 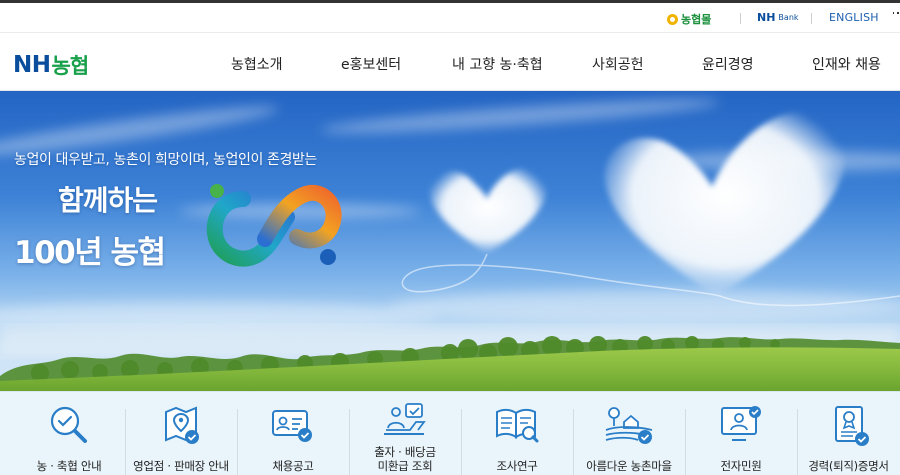 I want to click on heart-cloud-small, so click(x=488, y=210).